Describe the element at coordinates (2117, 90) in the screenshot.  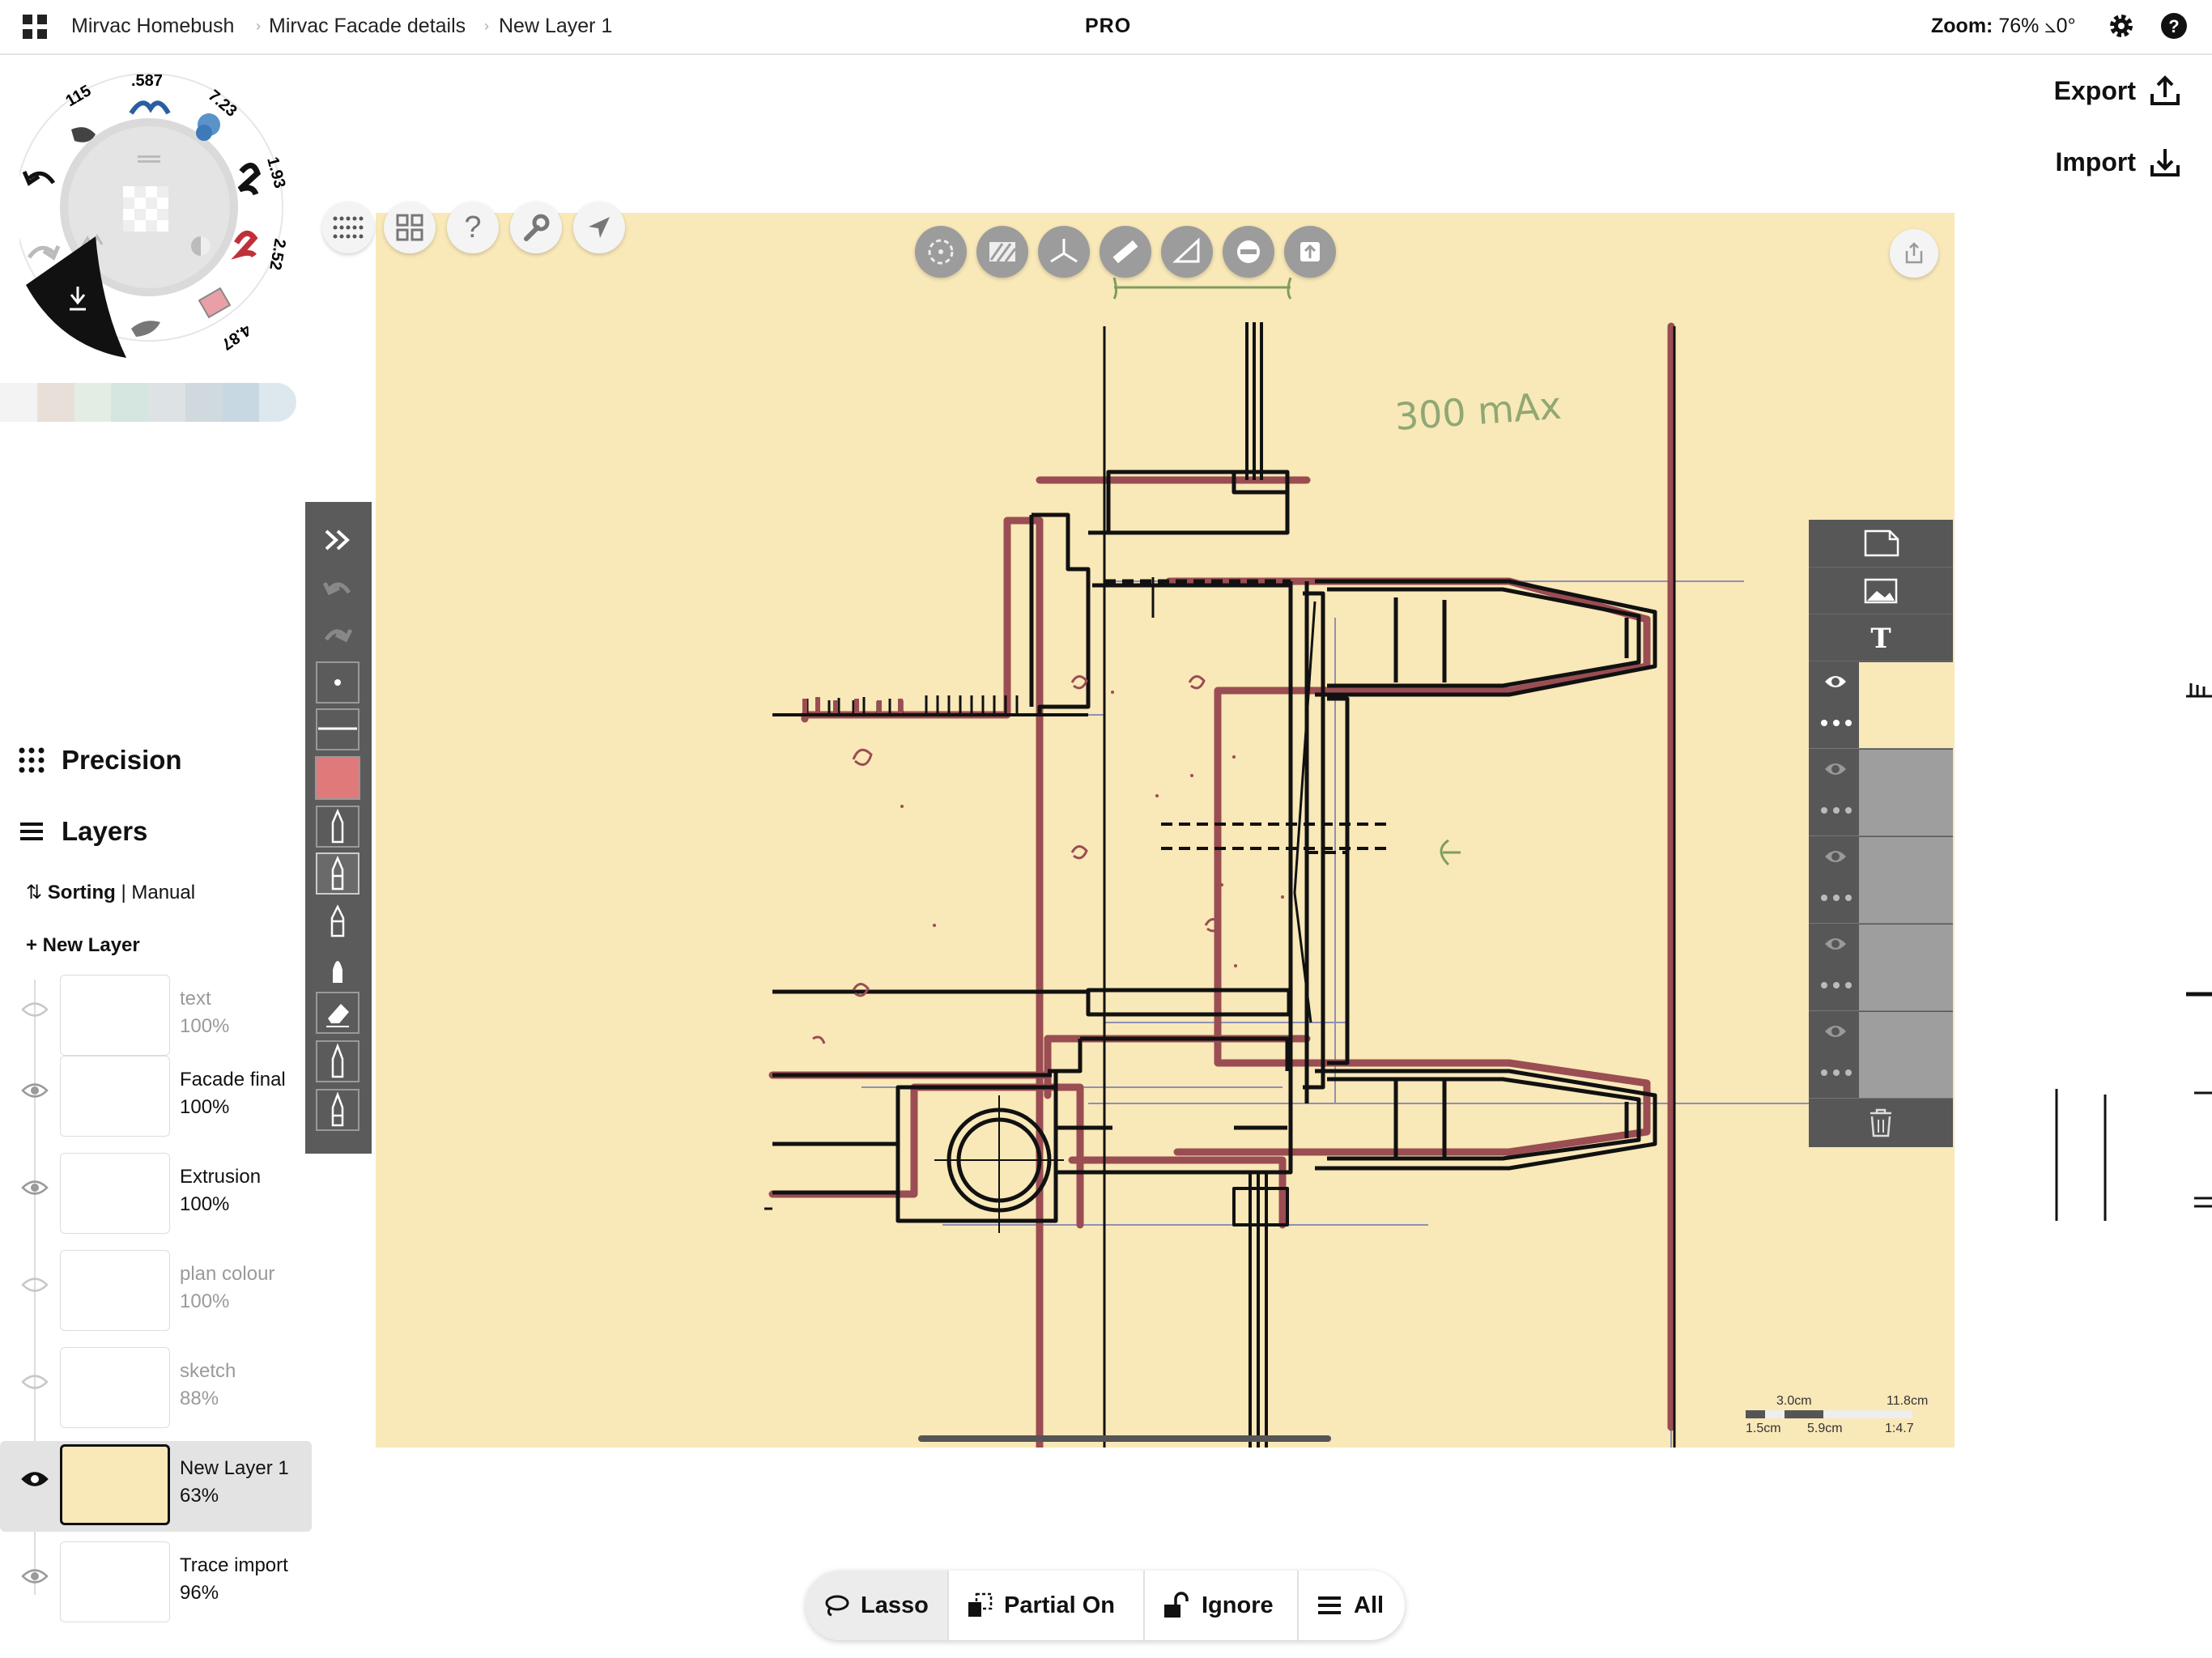
I see `export-button: Export` at that location.